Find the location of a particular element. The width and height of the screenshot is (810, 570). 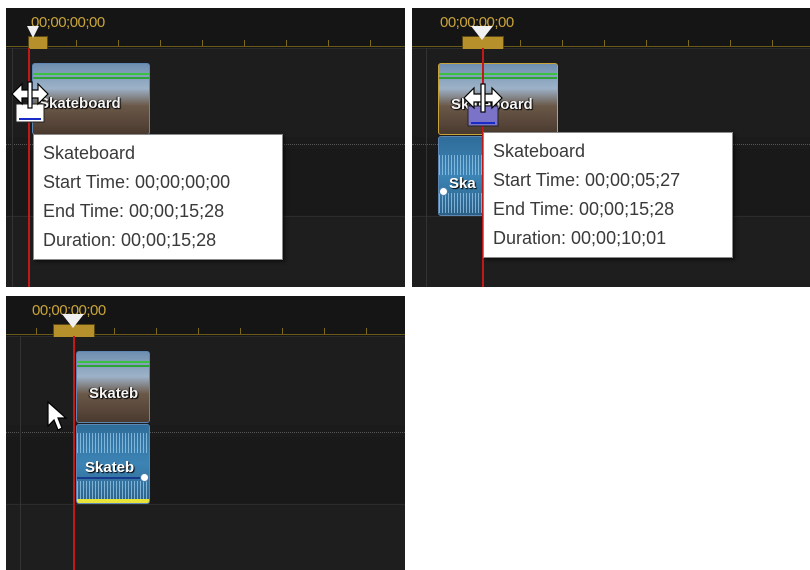

audio-clip-title: Skateb is located at coordinates (110, 467).